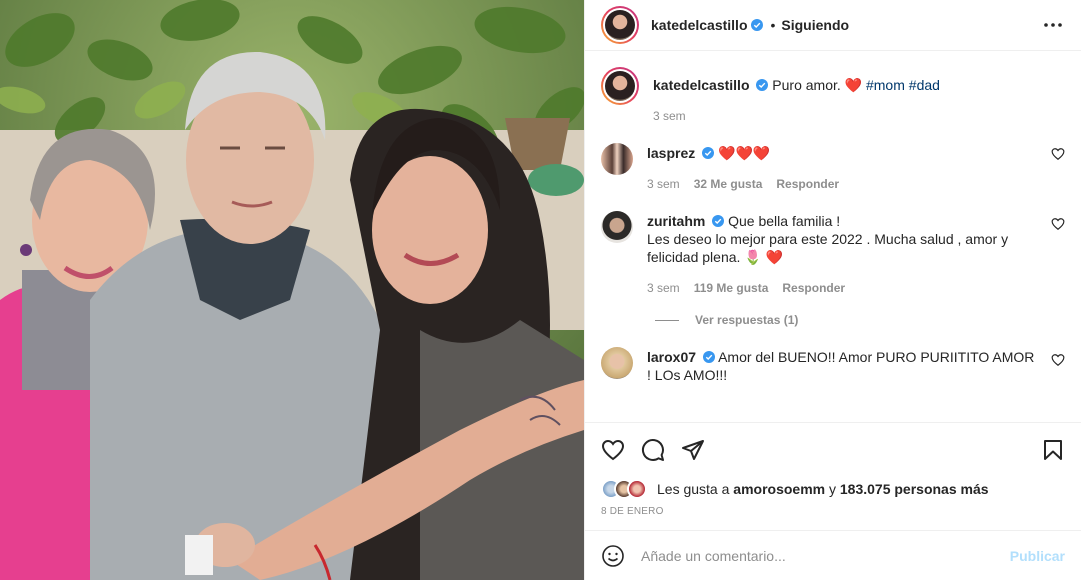 The width and height of the screenshot is (1081, 580). I want to click on comment-bubble-icon, so click(653, 449).